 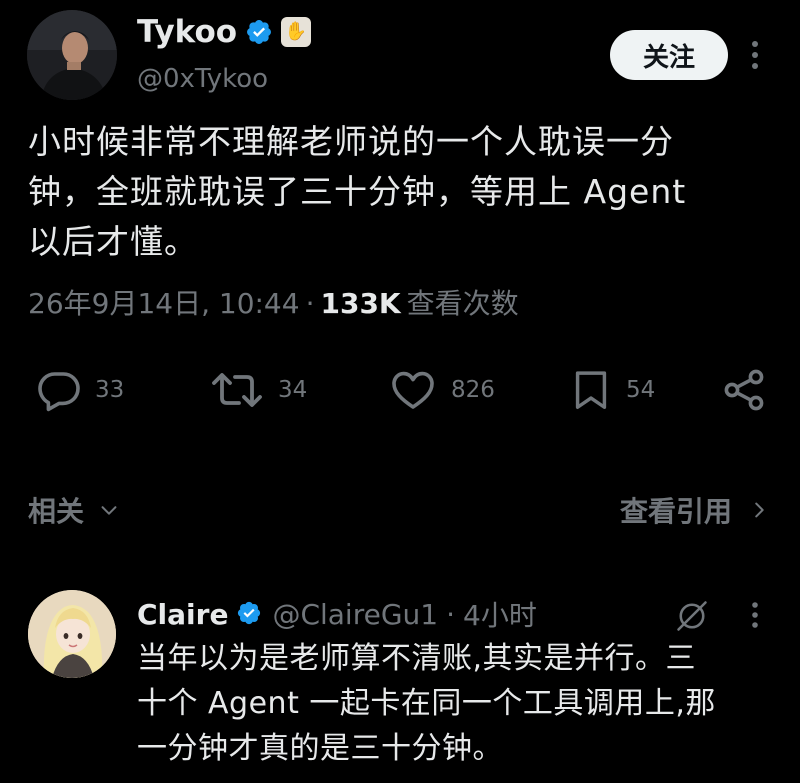 I want to click on related-sort-dropdown: 相关, so click(x=74, y=510).